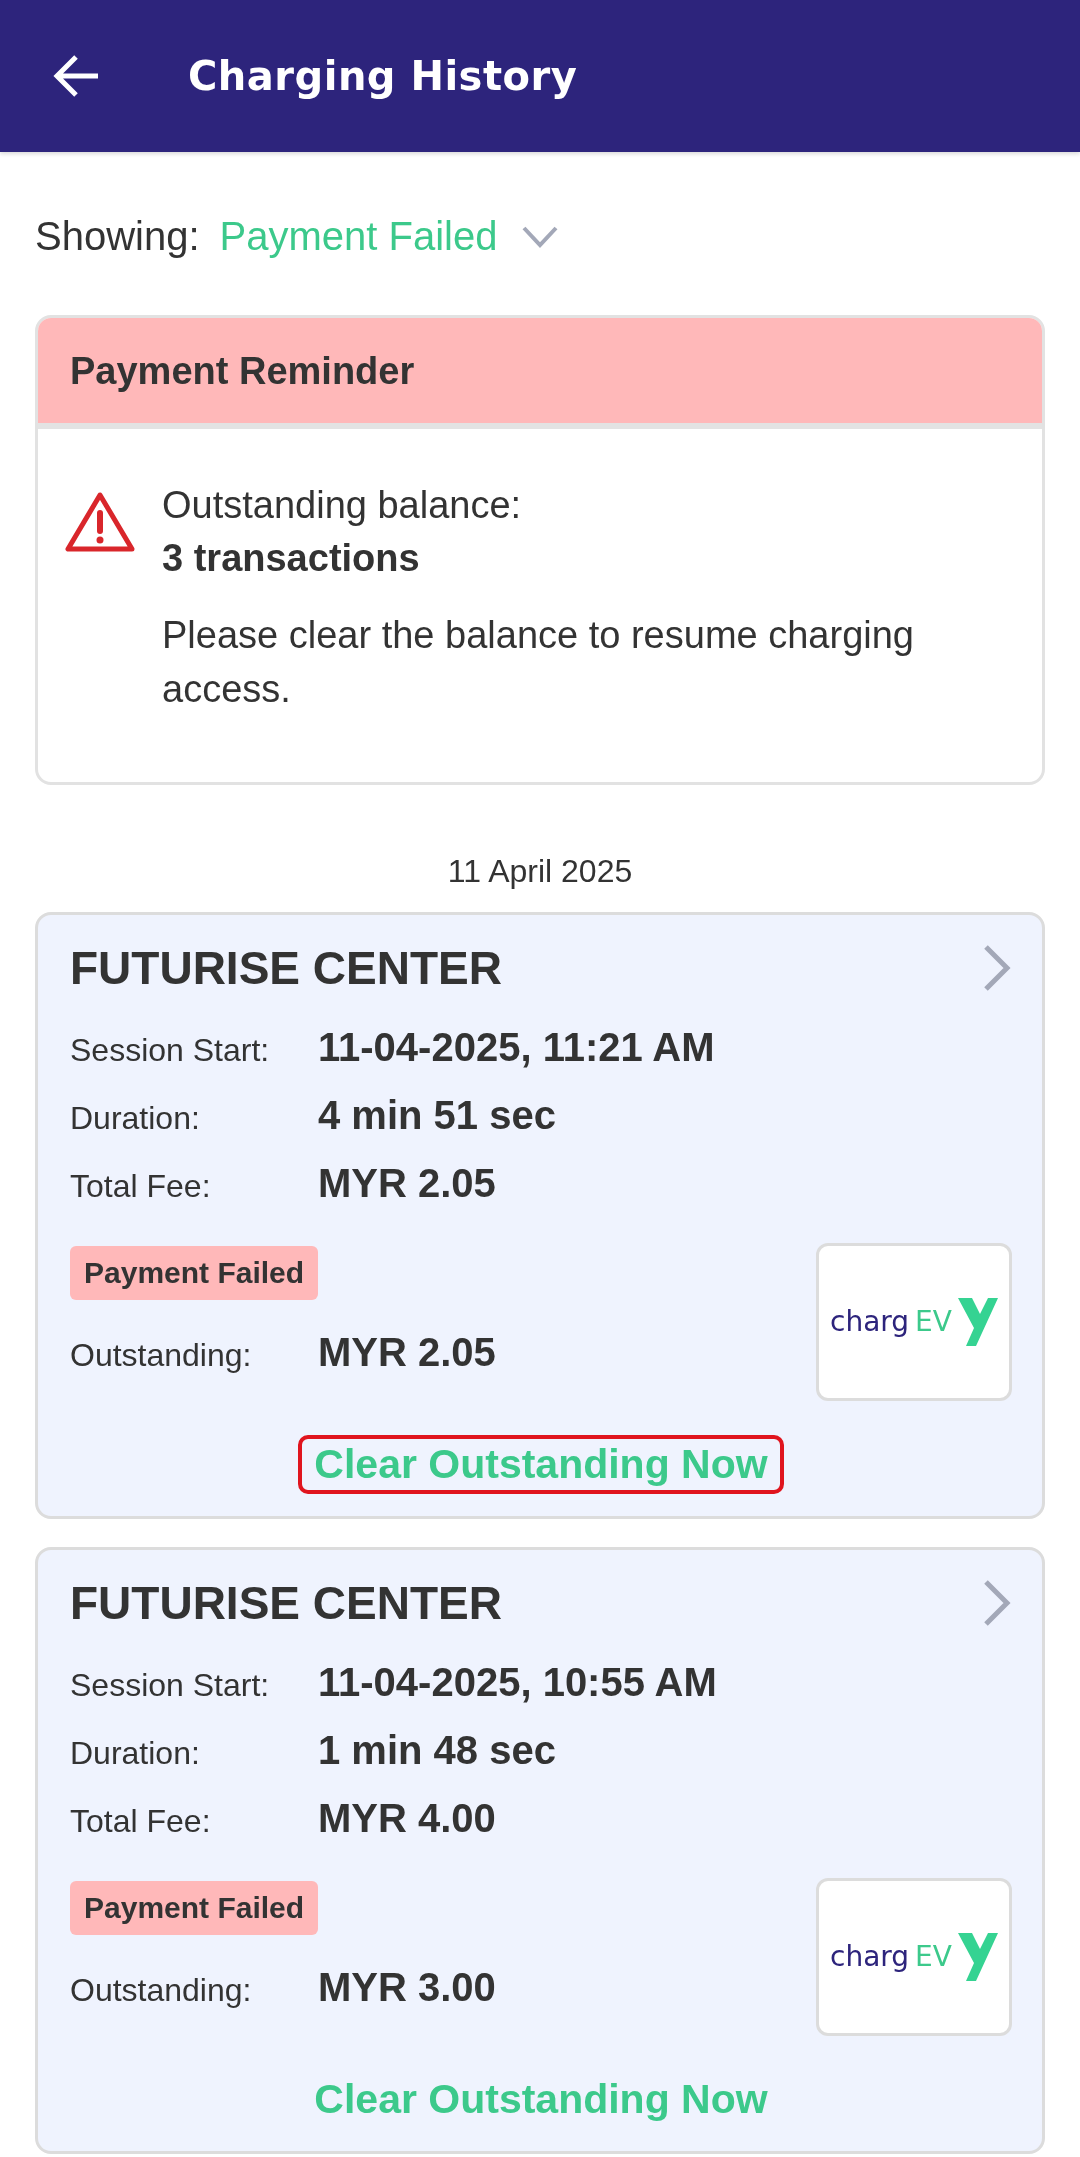  What do you see at coordinates (517, 1682) in the screenshot?
I see `field-value: 11-04-2025, 10:55 AM` at bounding box center [517, 1682].